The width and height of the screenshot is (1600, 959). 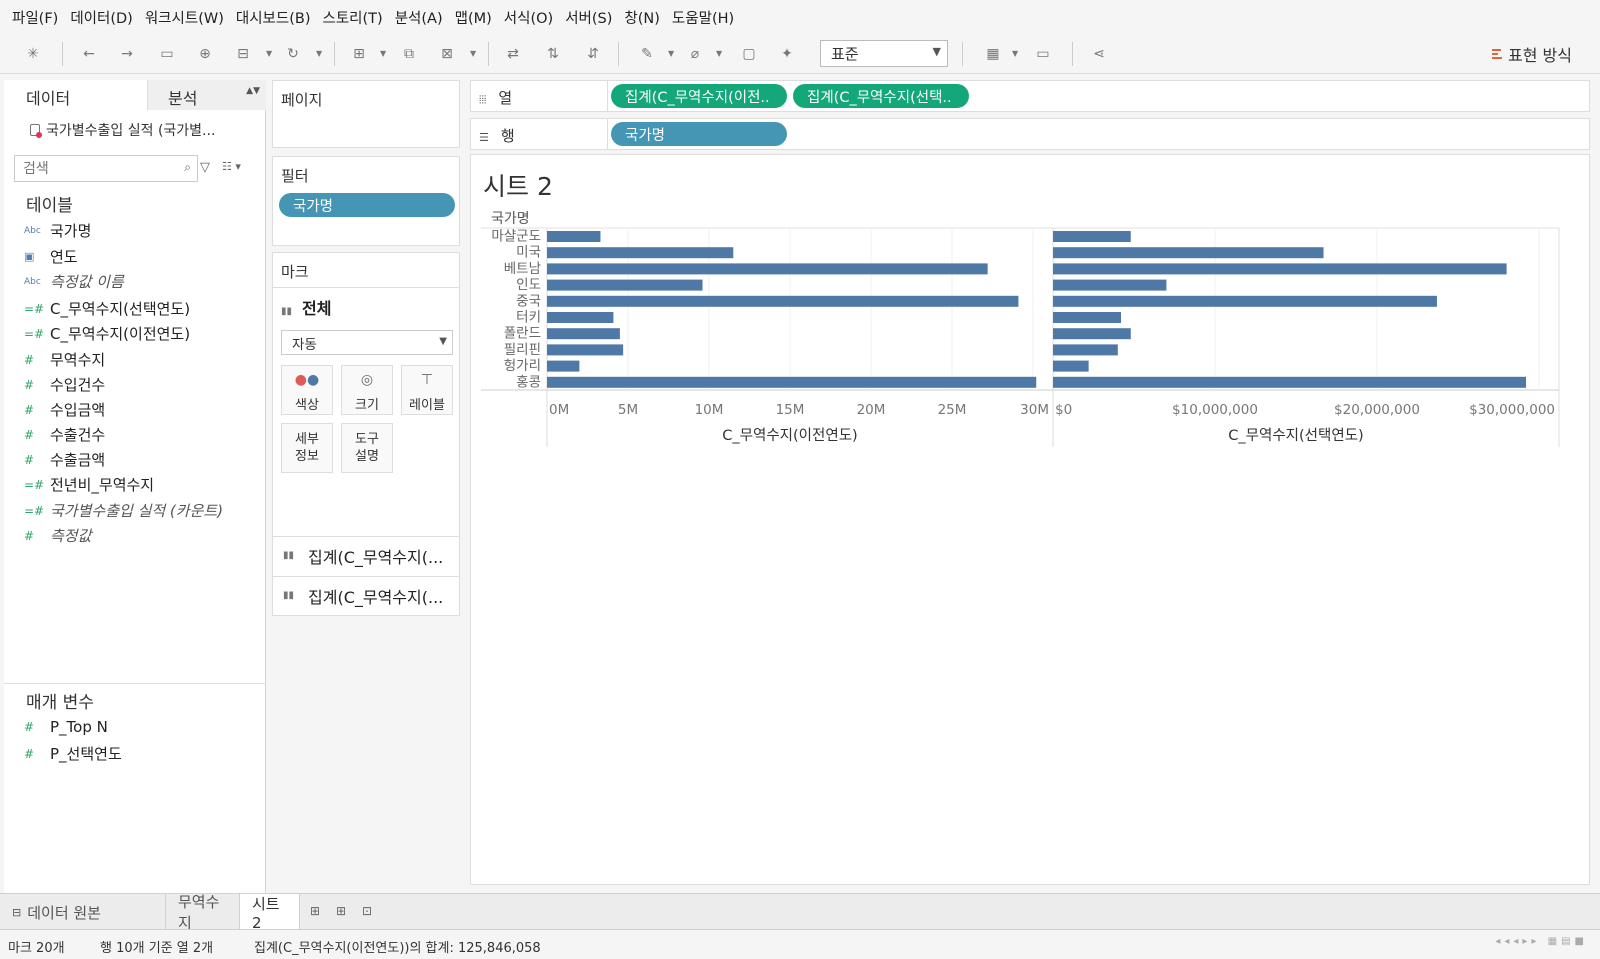 I want to click on tableau-logo-icon: ✳, so click(x=33, y=54).